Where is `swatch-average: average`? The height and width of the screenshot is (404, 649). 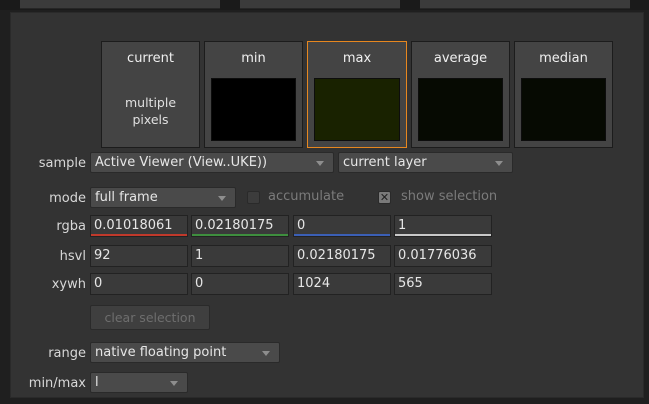
swatch-average: average is located at coordinates (460, 94).